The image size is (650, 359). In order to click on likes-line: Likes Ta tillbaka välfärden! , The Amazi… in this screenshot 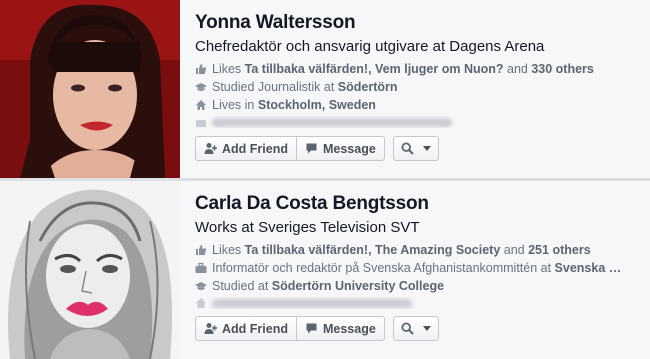, I will do `click(418, 250)`.